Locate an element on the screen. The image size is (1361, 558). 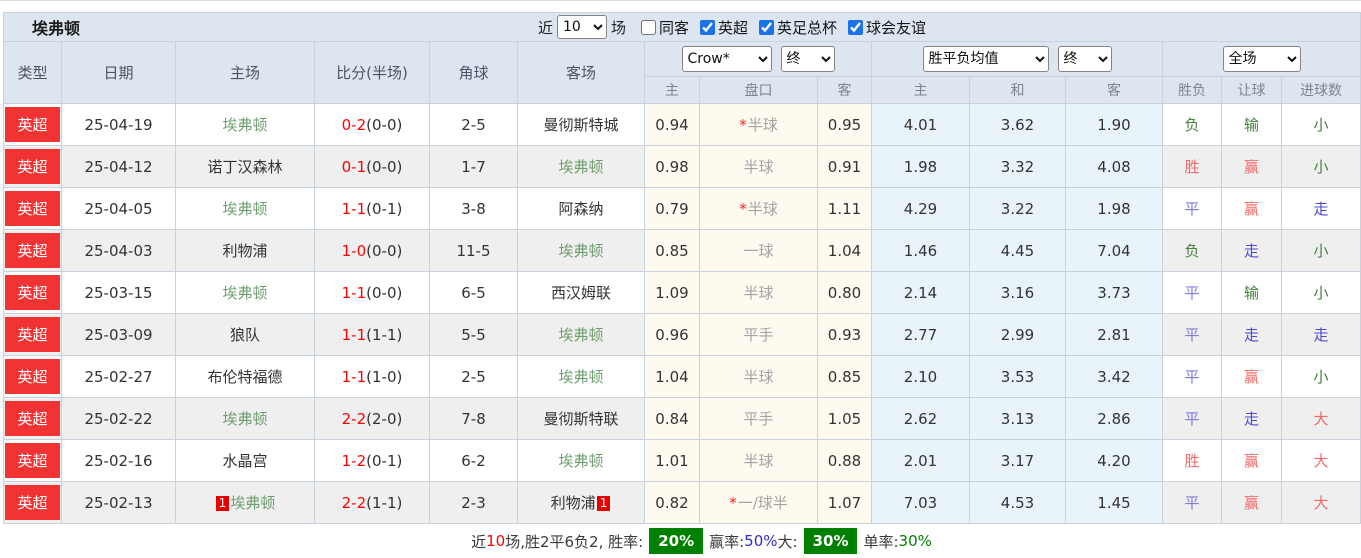
score-cell: 1-1(1-0) is located at coordinates (372, 376).